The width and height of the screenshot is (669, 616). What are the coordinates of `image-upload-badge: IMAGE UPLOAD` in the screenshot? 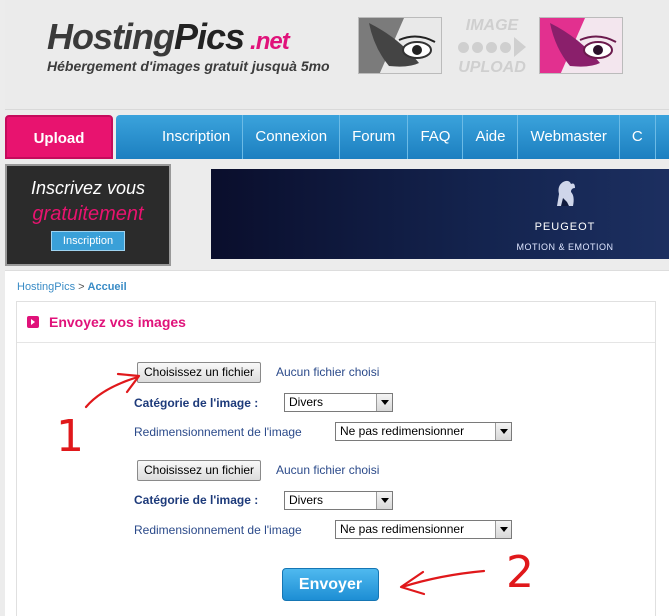 It's located at (492, 47).